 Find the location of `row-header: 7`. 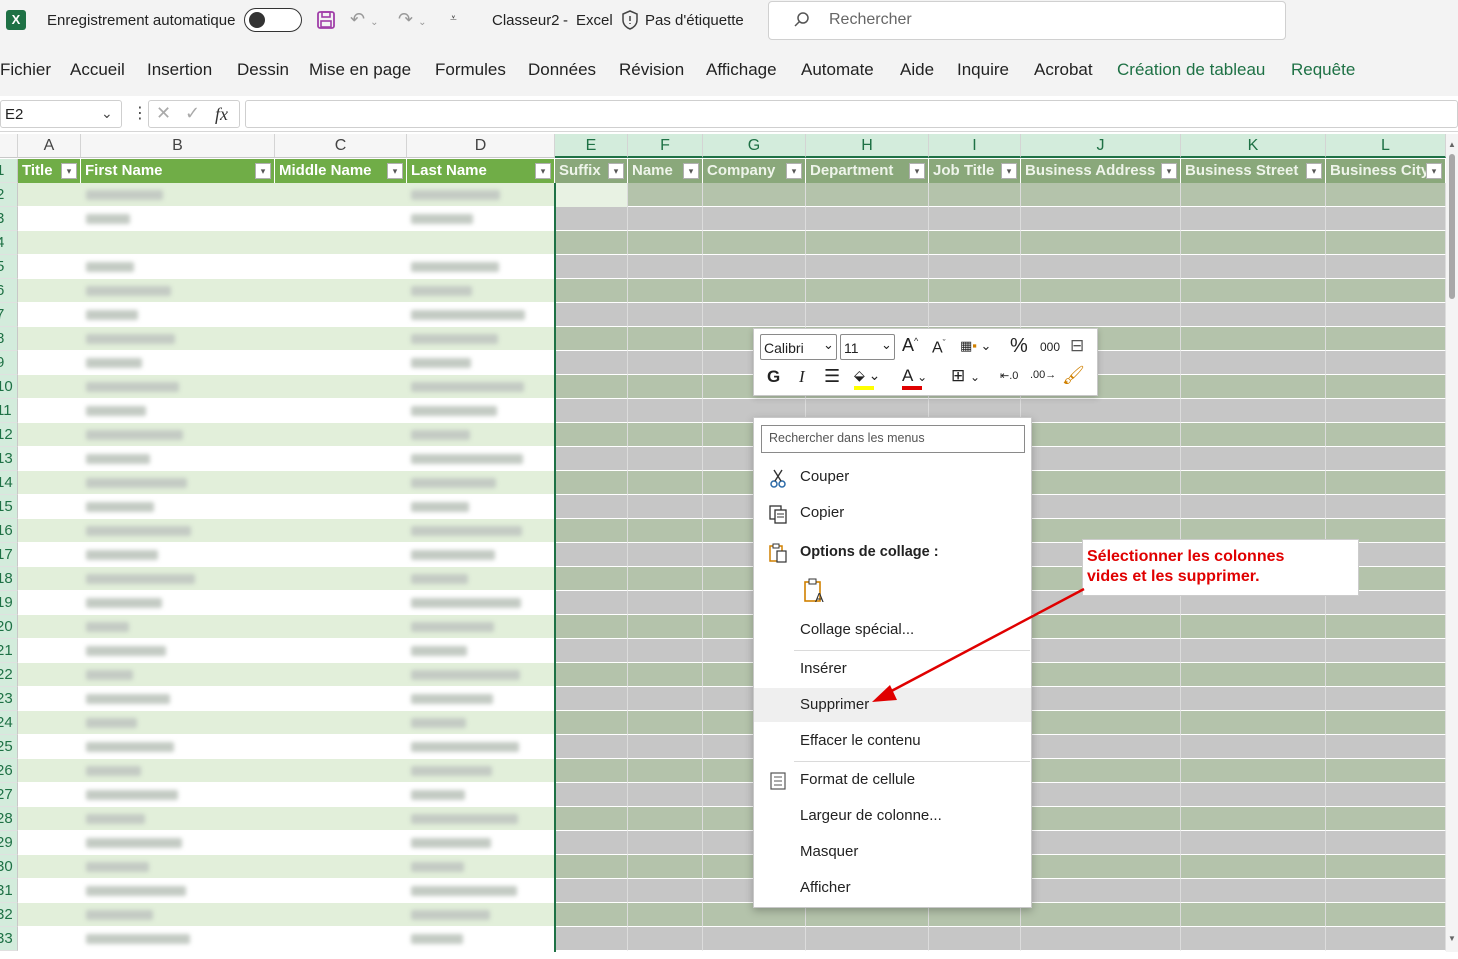

row-header: 7 is located at coordinates (9, 315).